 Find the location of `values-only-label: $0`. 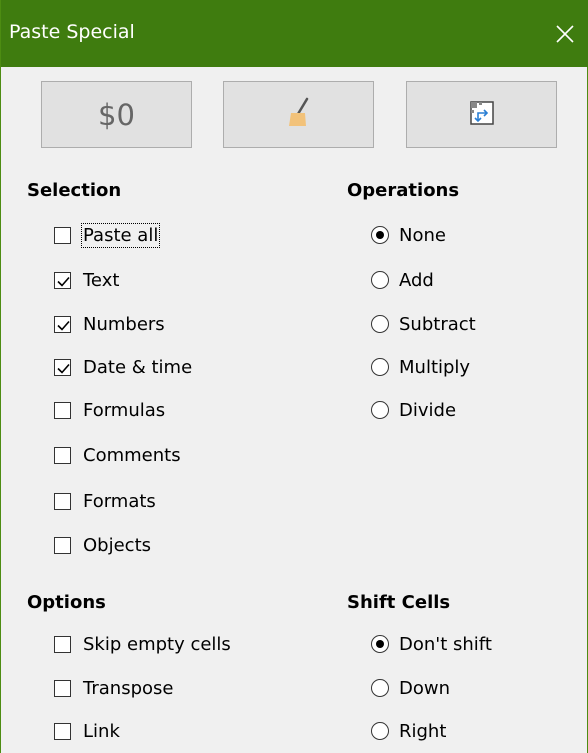

values-only-label: $0 is located at coordinates (116, 114).